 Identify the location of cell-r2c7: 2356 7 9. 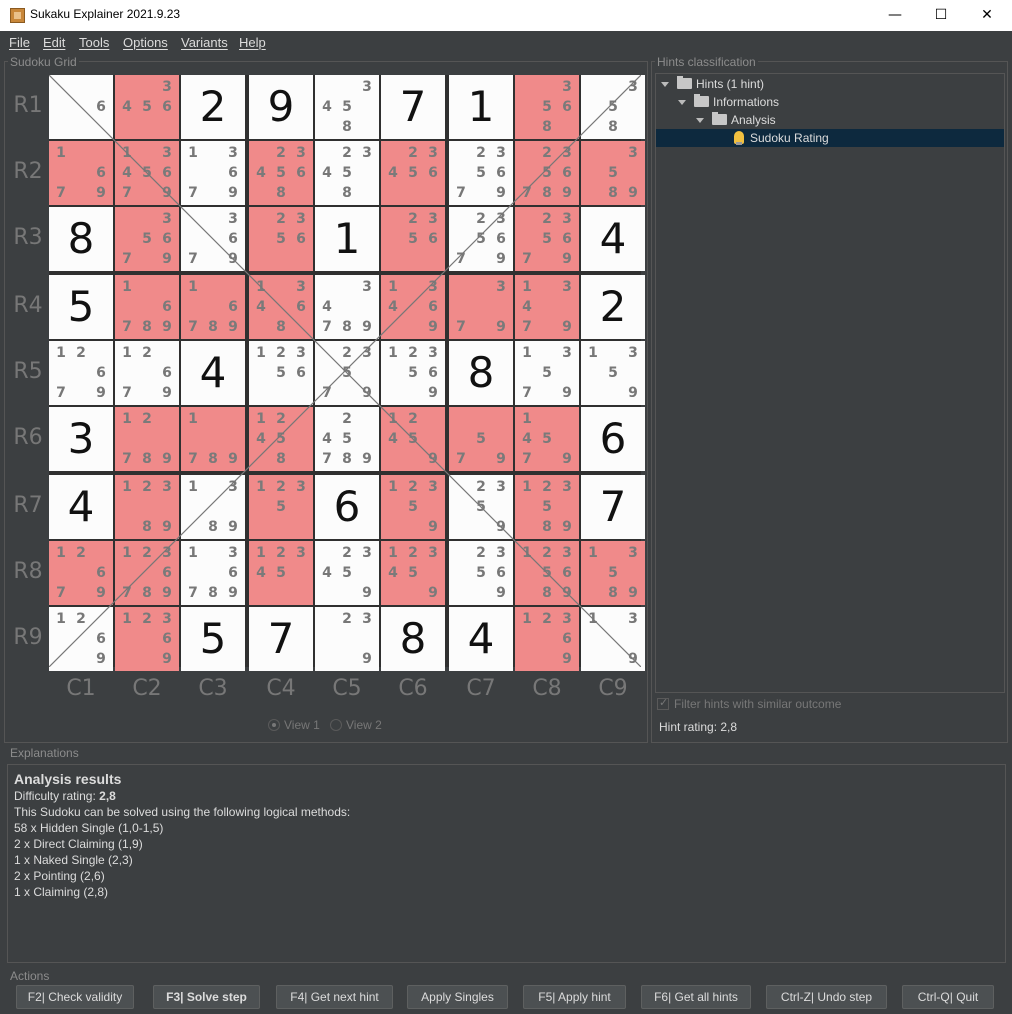
(481, 173).